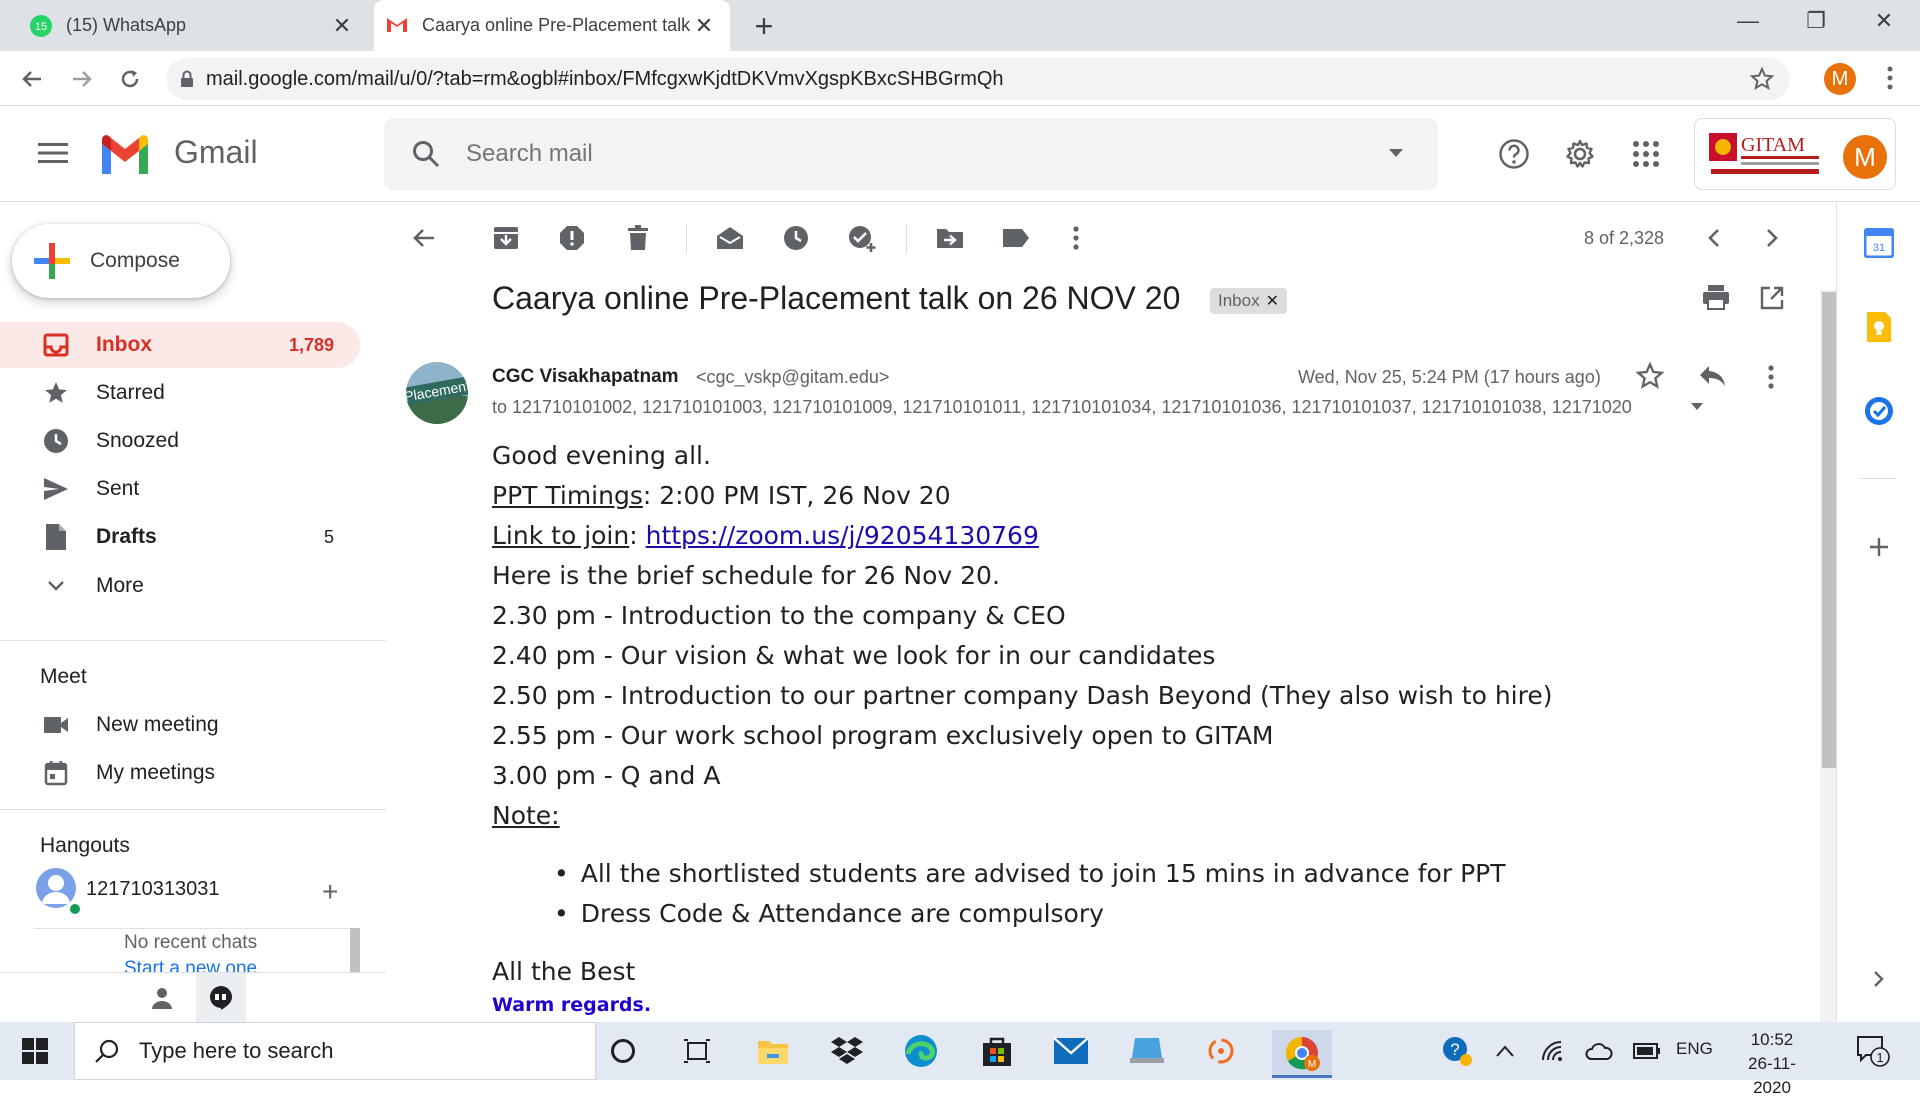  I want to click on windows-start-icon, so click(35, 1051).